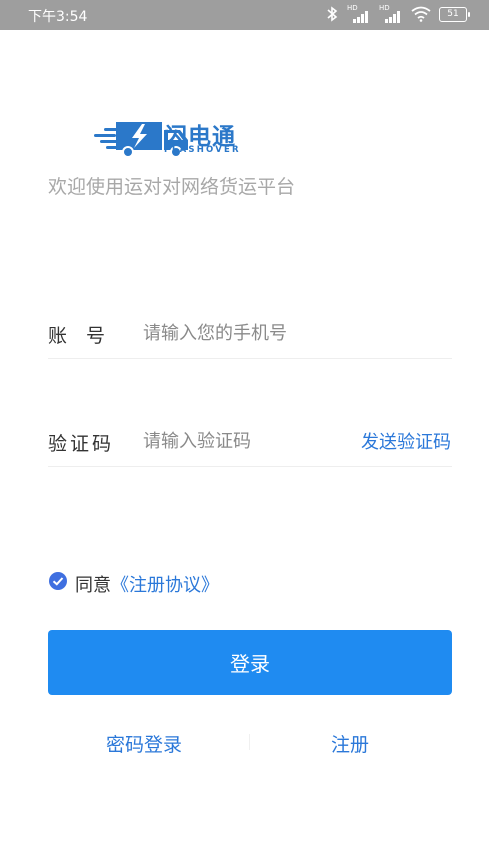 The width and height of the screenshot is (489, 863). I want to click on register-link: 注册, so click(350, 743).